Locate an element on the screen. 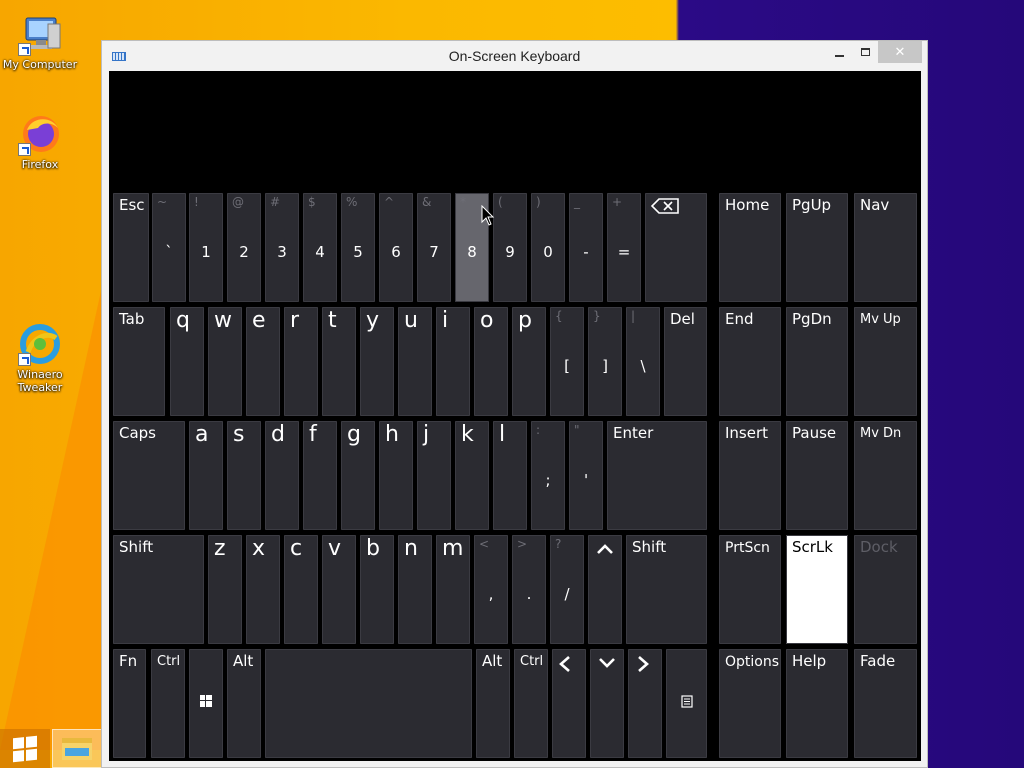 Image resolution: width=1024 pixels, height=768 pixels. key-n: n is located at coordinates (415, 589).